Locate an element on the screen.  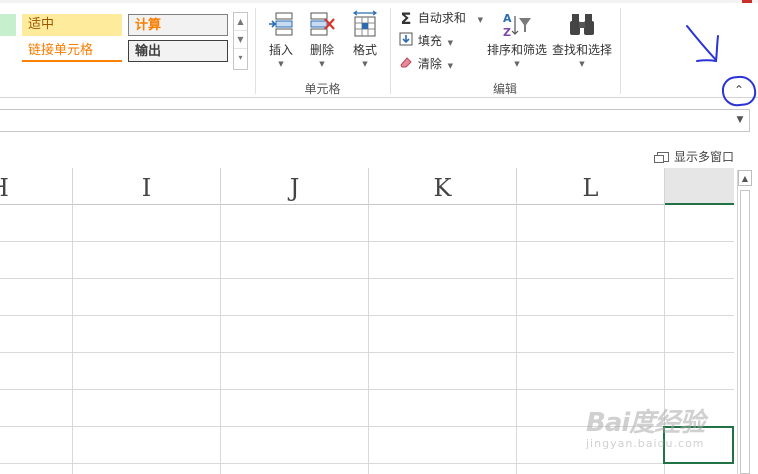
style-calculation: 计算 is located at coordinates (178, 25).